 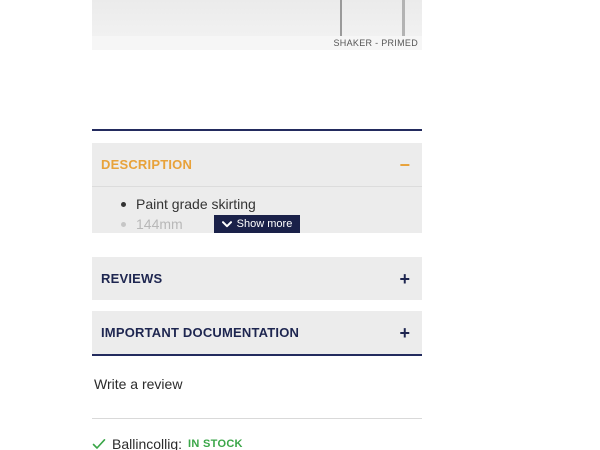 What do you see at coordinates (257, 204) in the screenshot?
I see `description-list-item: Paint grade skirting` at bounding box center [257, 204].